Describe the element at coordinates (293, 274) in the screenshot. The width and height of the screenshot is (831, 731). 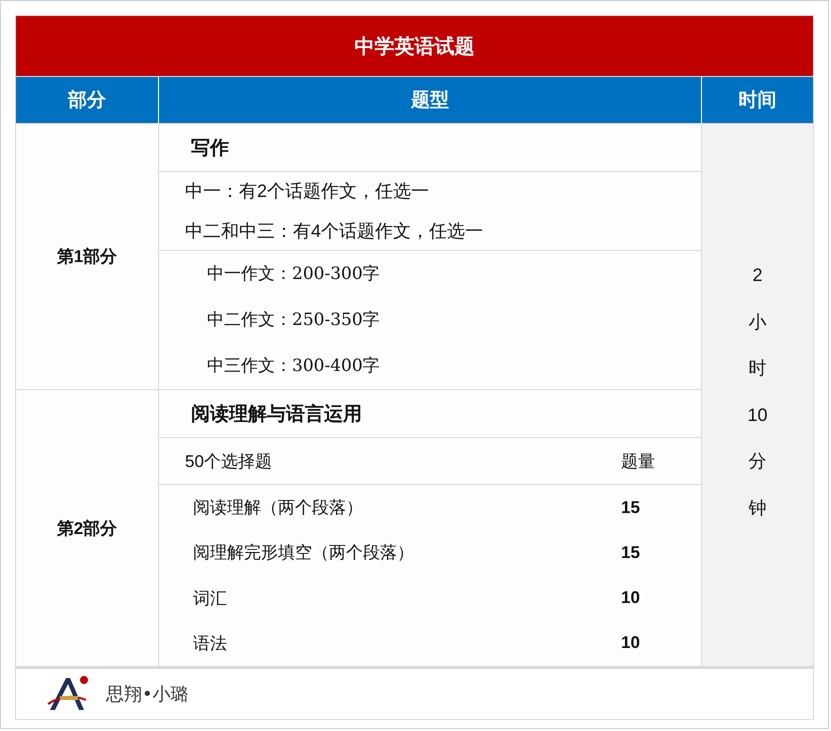
I see `word-count-text: 中一作文：200-300字` at that location.